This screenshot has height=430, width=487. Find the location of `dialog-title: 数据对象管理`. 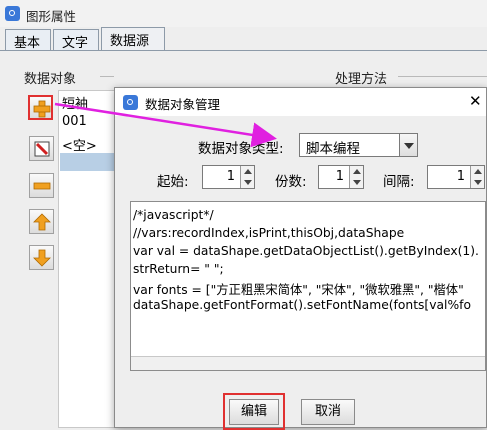

dialog-title: 数据对象管理 is located at coordinates (183, 104).